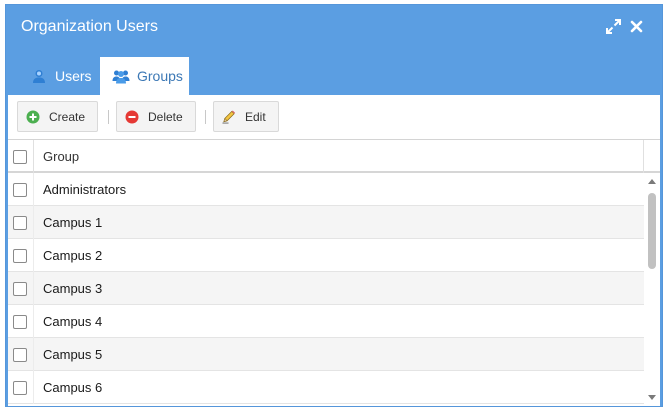 The image size is (667, 409). I want to click on scroll-up-arrow-icon, so click(652, 181).